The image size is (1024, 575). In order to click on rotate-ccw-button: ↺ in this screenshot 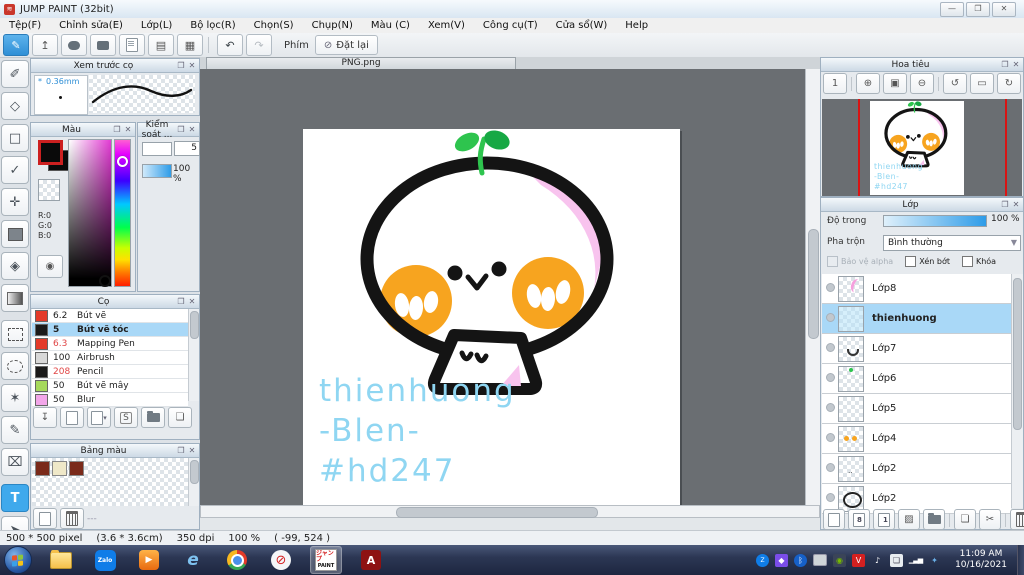, I will do `click(955, 83)`.